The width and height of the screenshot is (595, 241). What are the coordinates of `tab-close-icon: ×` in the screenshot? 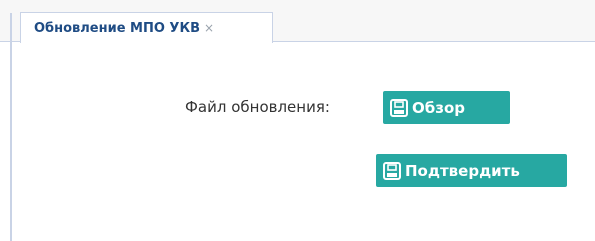 It's located at (209, 28).